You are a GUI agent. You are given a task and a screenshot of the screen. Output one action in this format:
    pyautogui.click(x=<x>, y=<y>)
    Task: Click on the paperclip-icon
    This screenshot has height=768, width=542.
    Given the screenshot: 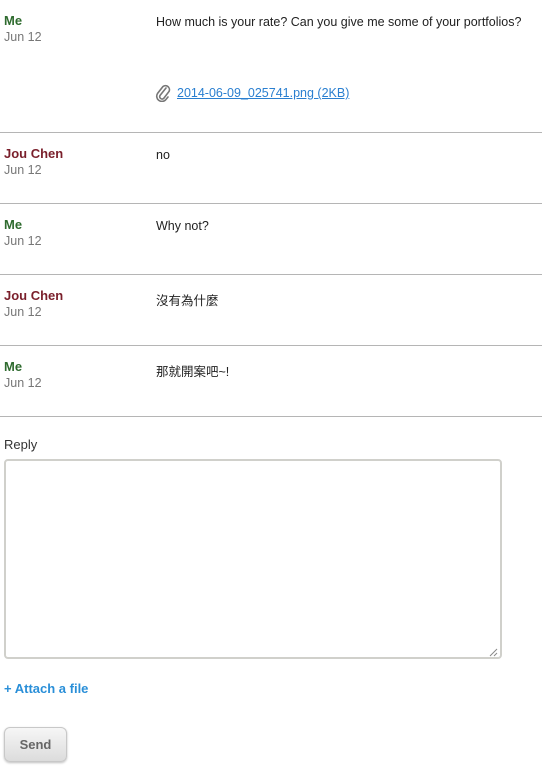 What is the action you would take?
    pyautogui.click(x=163, y=93)
    